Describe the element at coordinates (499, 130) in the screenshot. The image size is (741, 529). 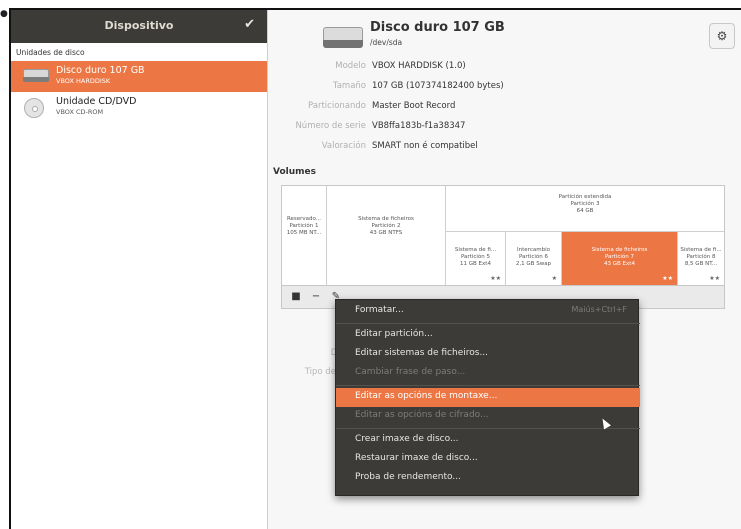
I see `property-serial: Número de serie VB8ffa183b-f1a38347` at that location.